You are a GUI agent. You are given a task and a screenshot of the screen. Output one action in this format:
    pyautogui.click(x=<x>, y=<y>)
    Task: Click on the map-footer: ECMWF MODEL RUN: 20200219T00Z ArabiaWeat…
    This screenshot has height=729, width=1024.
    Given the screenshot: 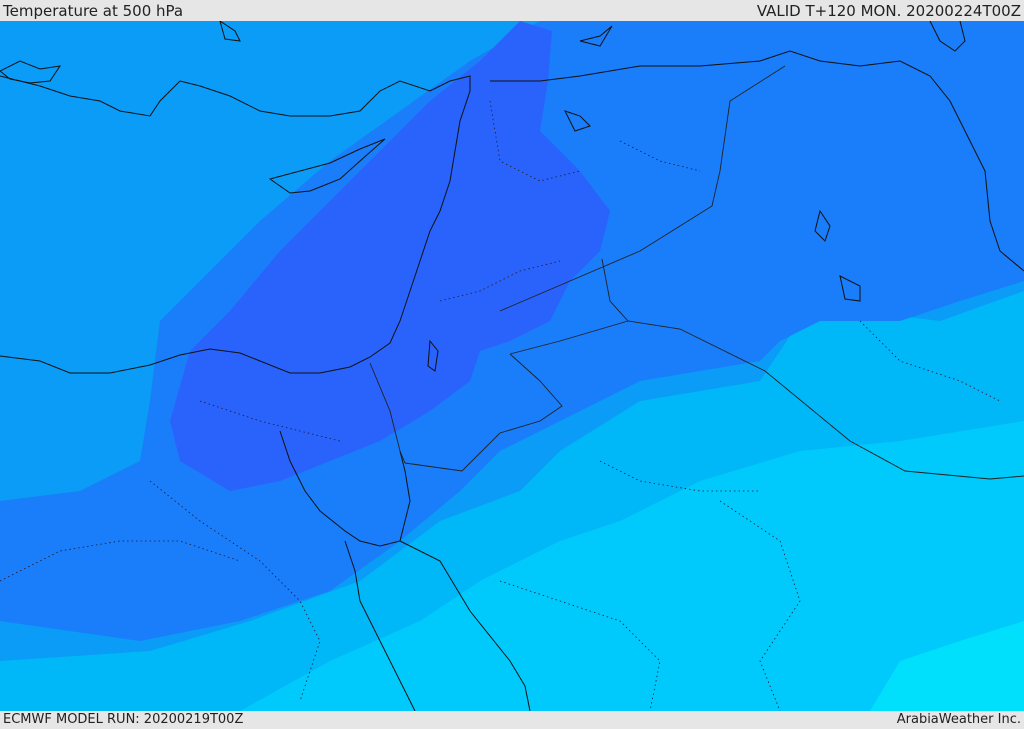 What is the action you would take?
    pyautogui.click(x=512, y=720)
    